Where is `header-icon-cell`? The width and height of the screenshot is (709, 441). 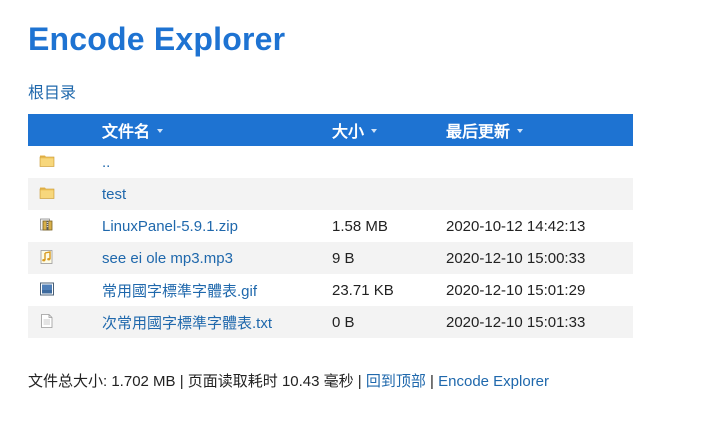 header-icon-cell is located at coordinates (65, 130).